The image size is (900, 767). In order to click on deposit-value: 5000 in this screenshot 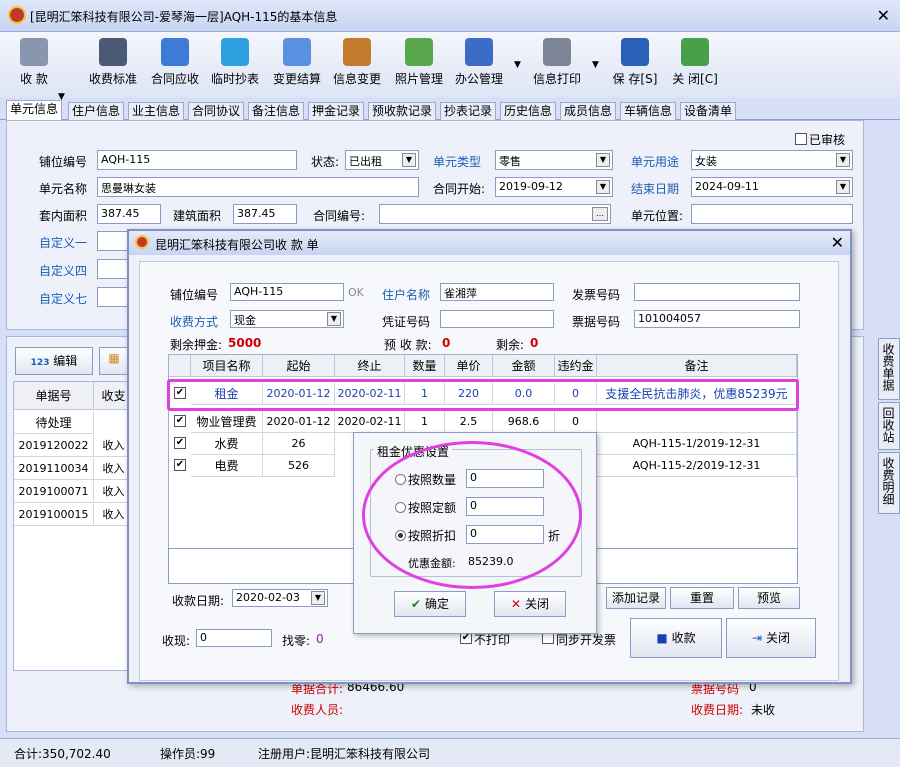, I will do `click(245, 343)`.